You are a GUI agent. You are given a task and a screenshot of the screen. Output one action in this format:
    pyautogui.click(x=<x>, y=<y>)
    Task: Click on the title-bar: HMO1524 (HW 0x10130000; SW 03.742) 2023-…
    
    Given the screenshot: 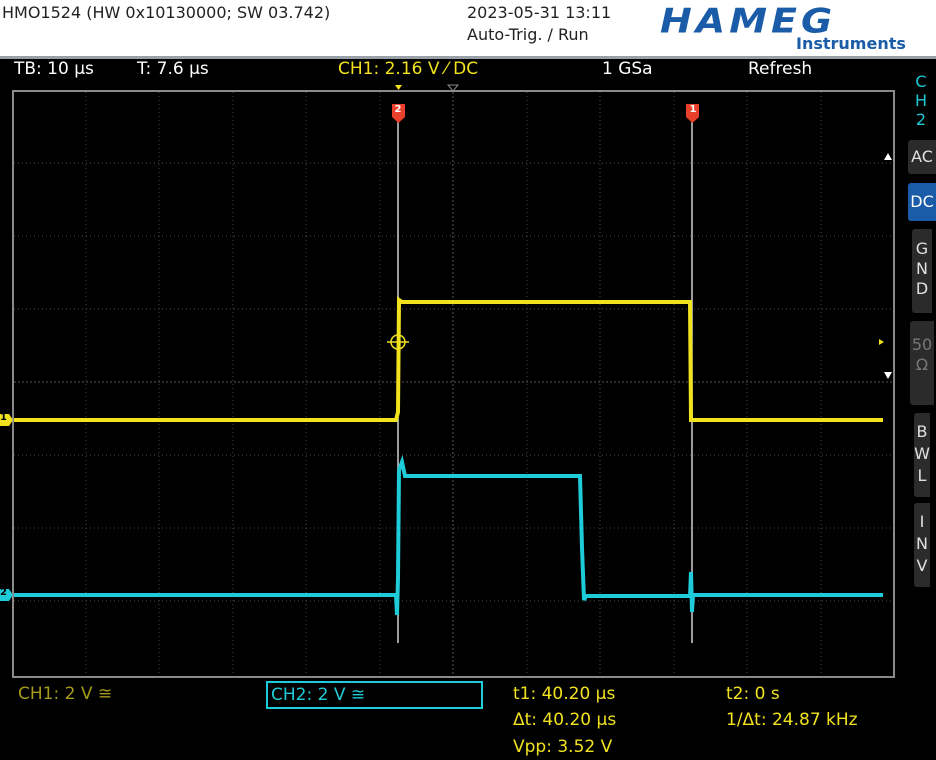 What is the action you would take?
    pyautogui.click(x=468, y=28)
    